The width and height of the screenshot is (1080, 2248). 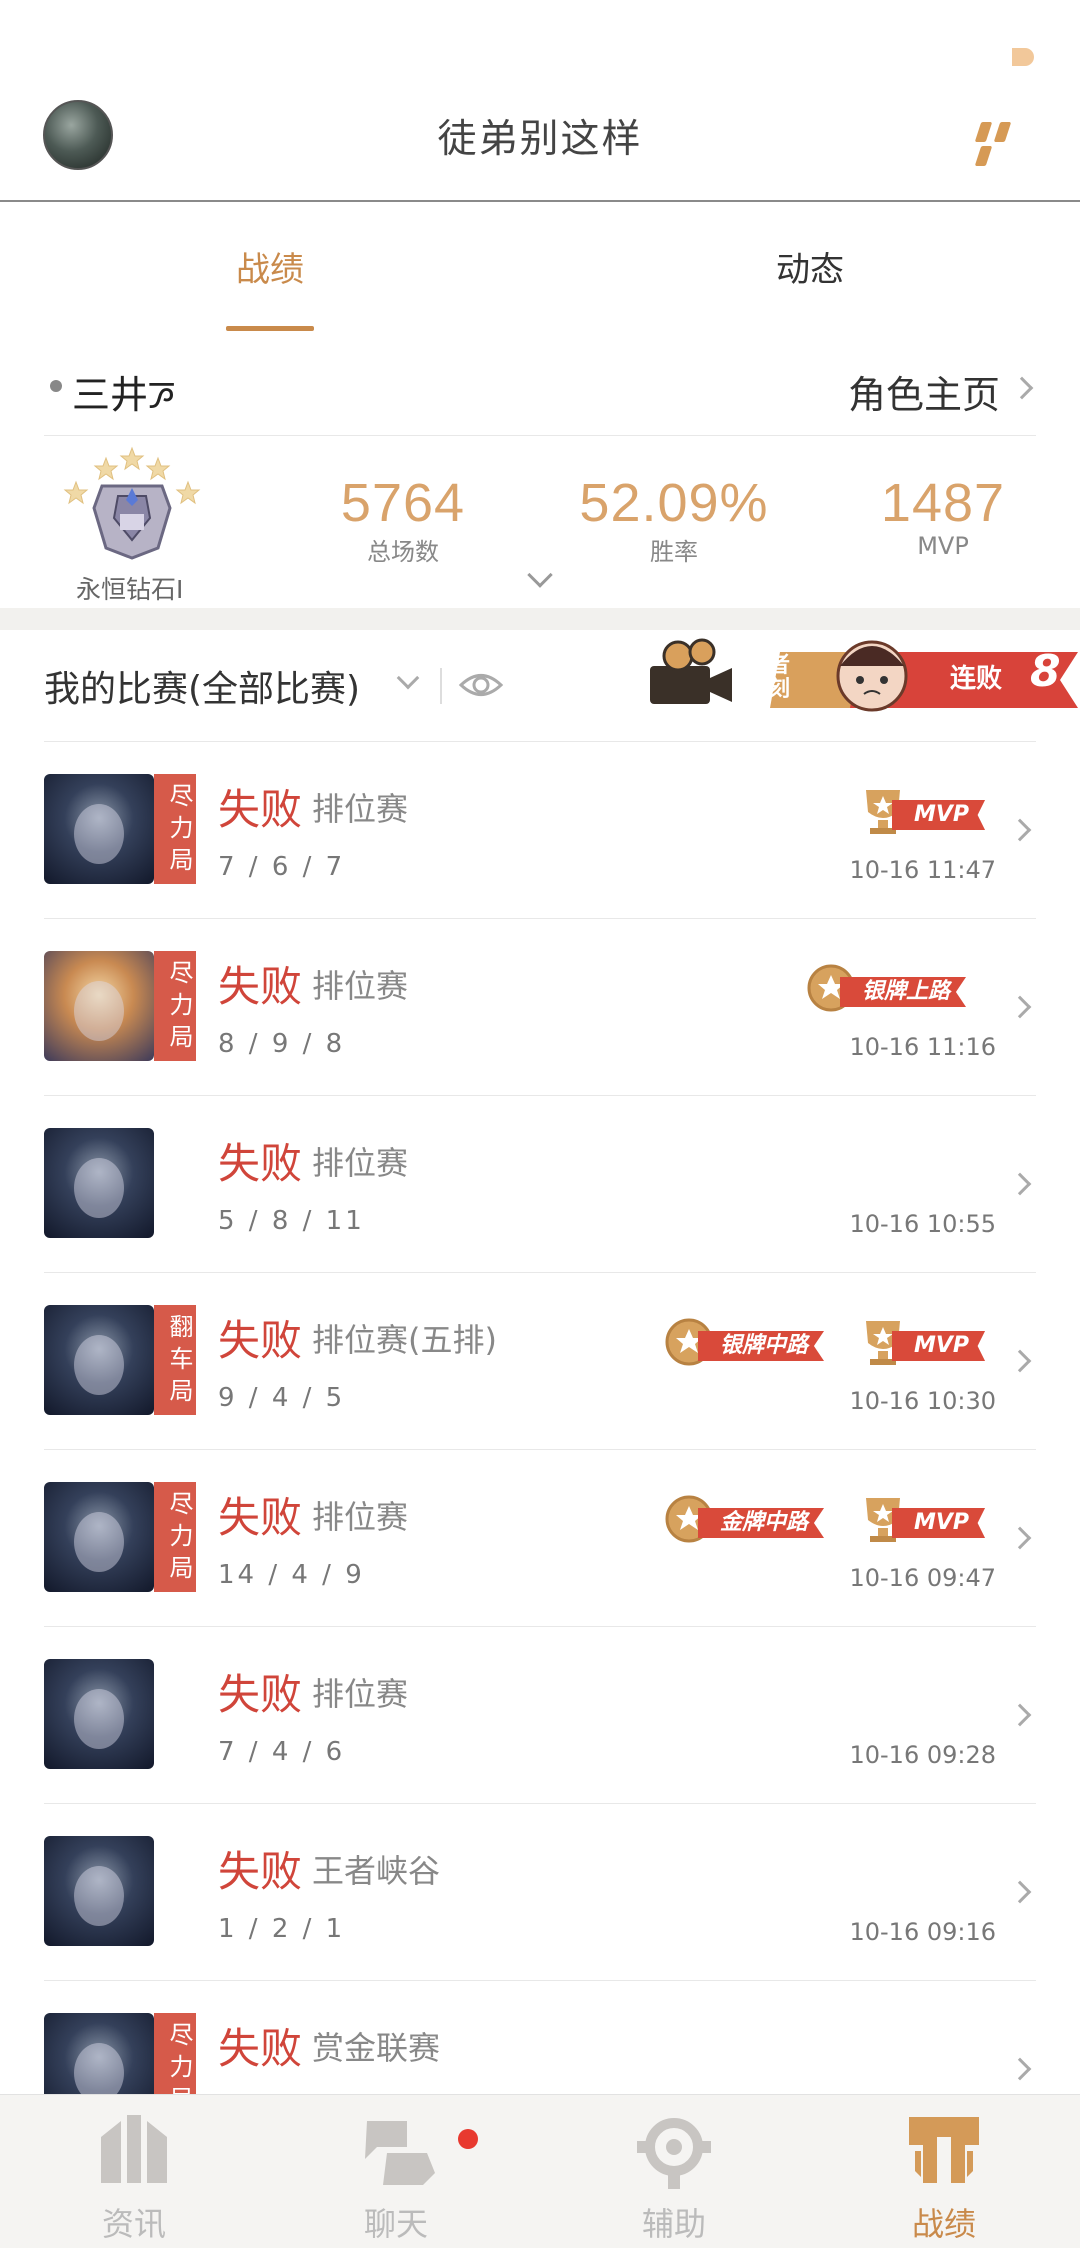 What do you see at coordinates (404, 1340) in the screenshot?
I see `match-mode: 排位赛(五排)` at bounding box center [404, 1340].